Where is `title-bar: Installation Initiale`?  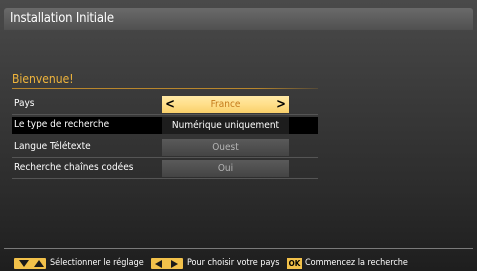
title-bar: Installation Initiale is located at coordinates (238, 19).